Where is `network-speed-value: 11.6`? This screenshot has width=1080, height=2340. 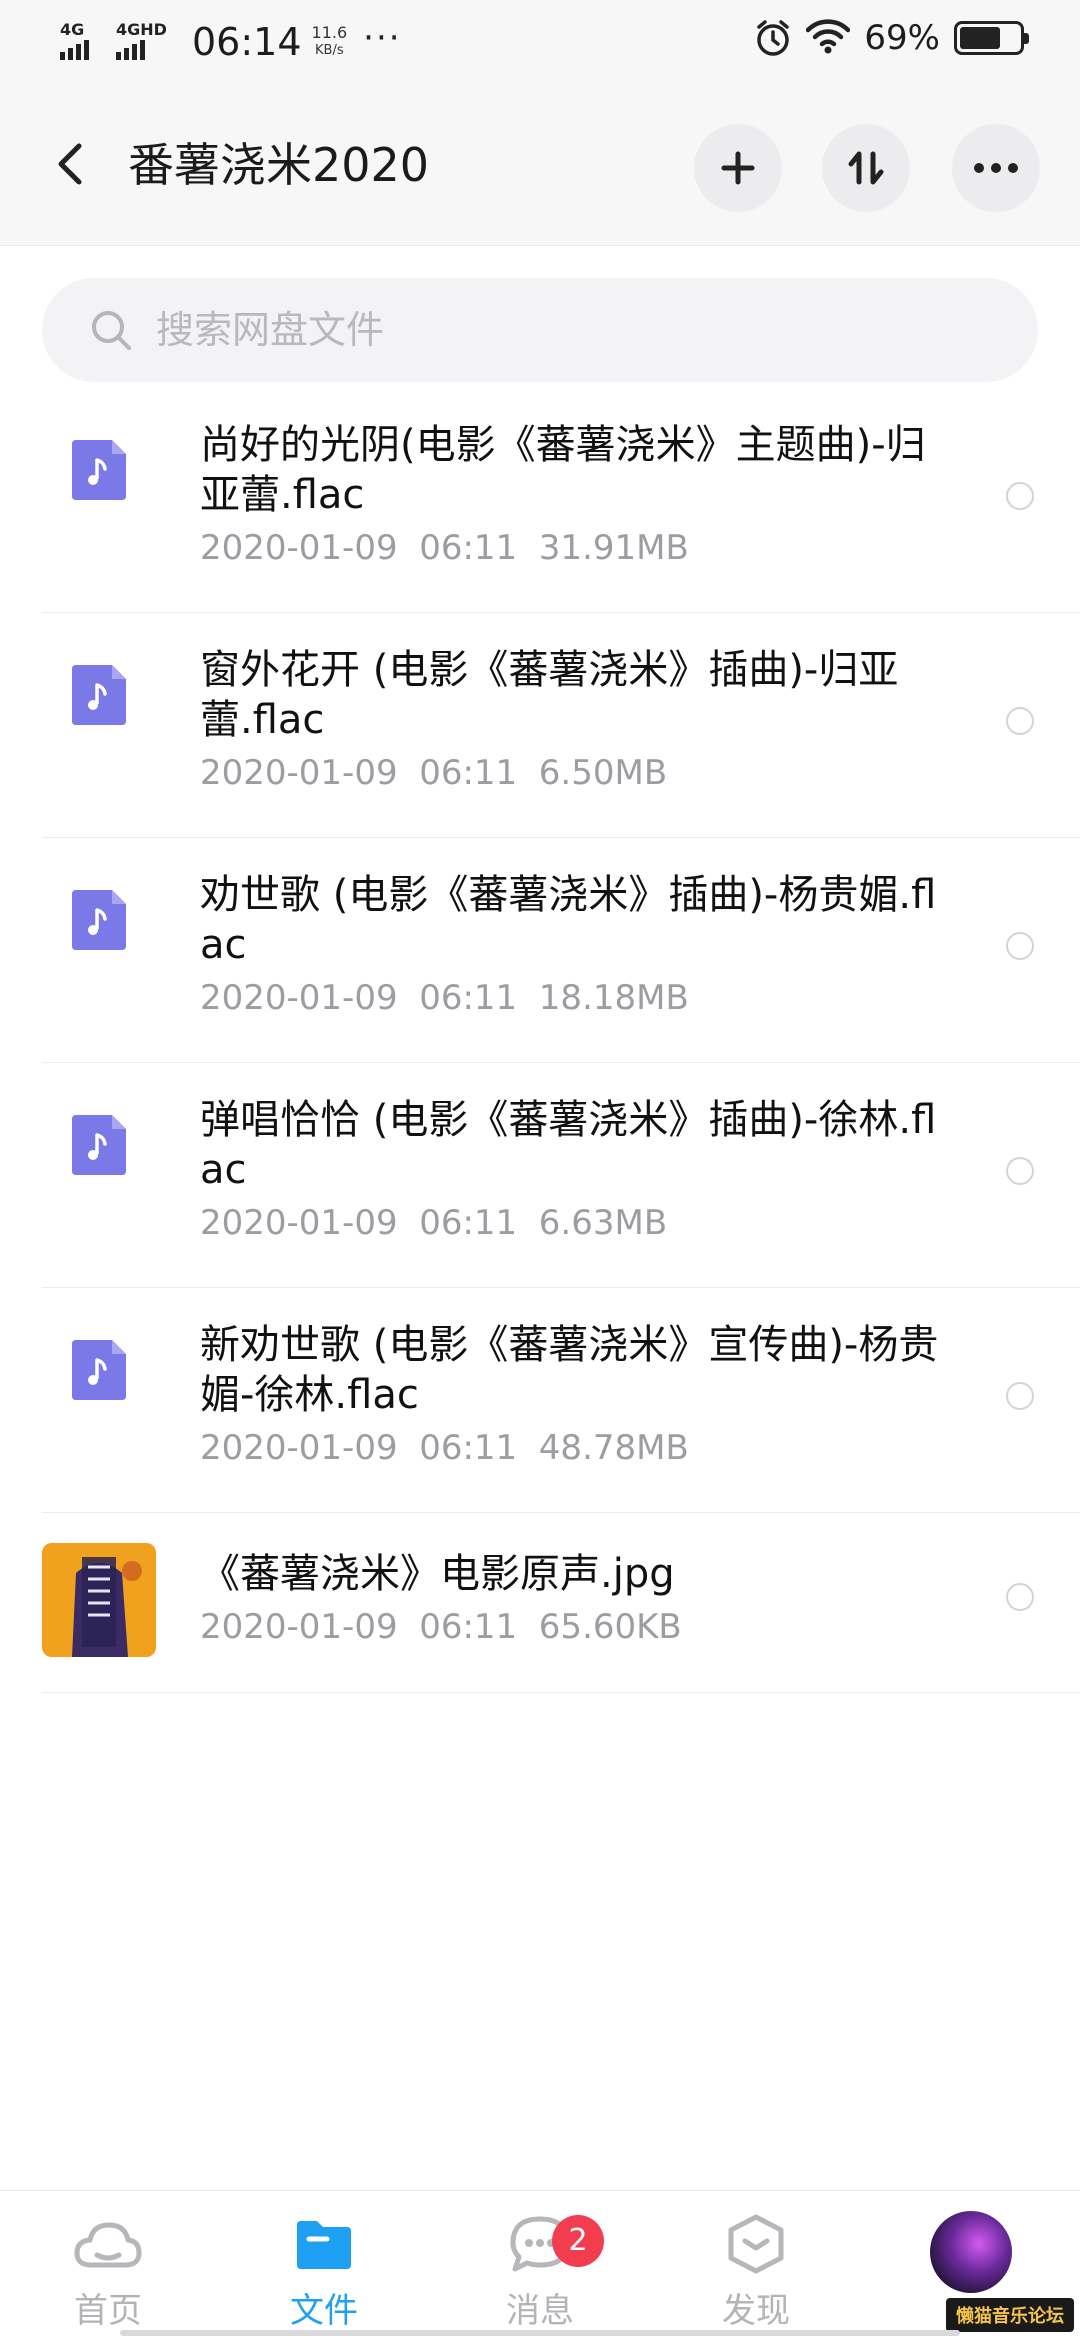 network-speed-value: 11.6 is located at coordinates (329, 32).